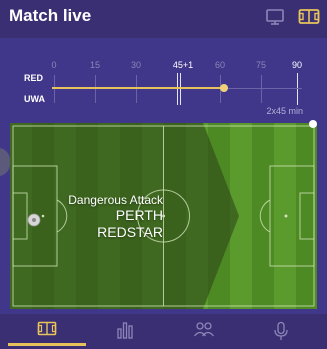 The image size is (327, 349). I want to click on monitor-button, so click(275, 17).